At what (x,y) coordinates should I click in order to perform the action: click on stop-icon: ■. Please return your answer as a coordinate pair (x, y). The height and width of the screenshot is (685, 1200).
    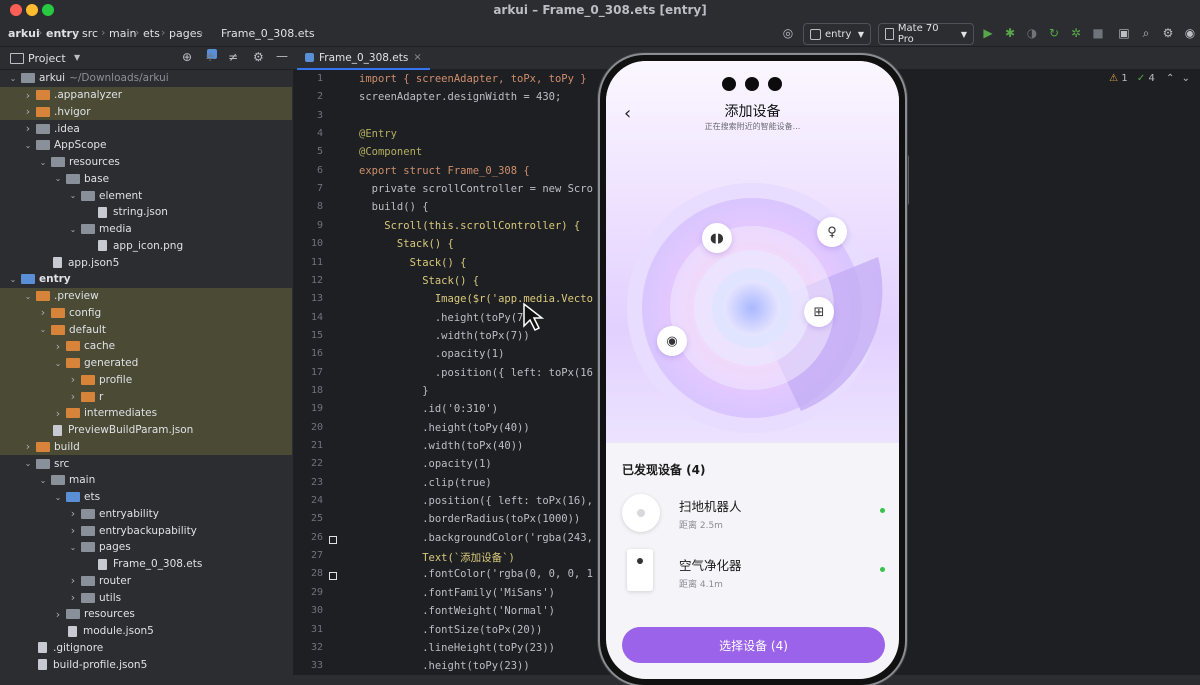
    Looking at the image, I should click on (1098, 33).